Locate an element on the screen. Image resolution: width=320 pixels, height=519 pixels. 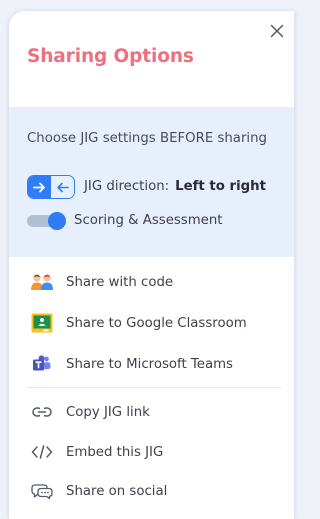
copy-jig-link-item: Copy JIG link is located at coordinates (154, 412).